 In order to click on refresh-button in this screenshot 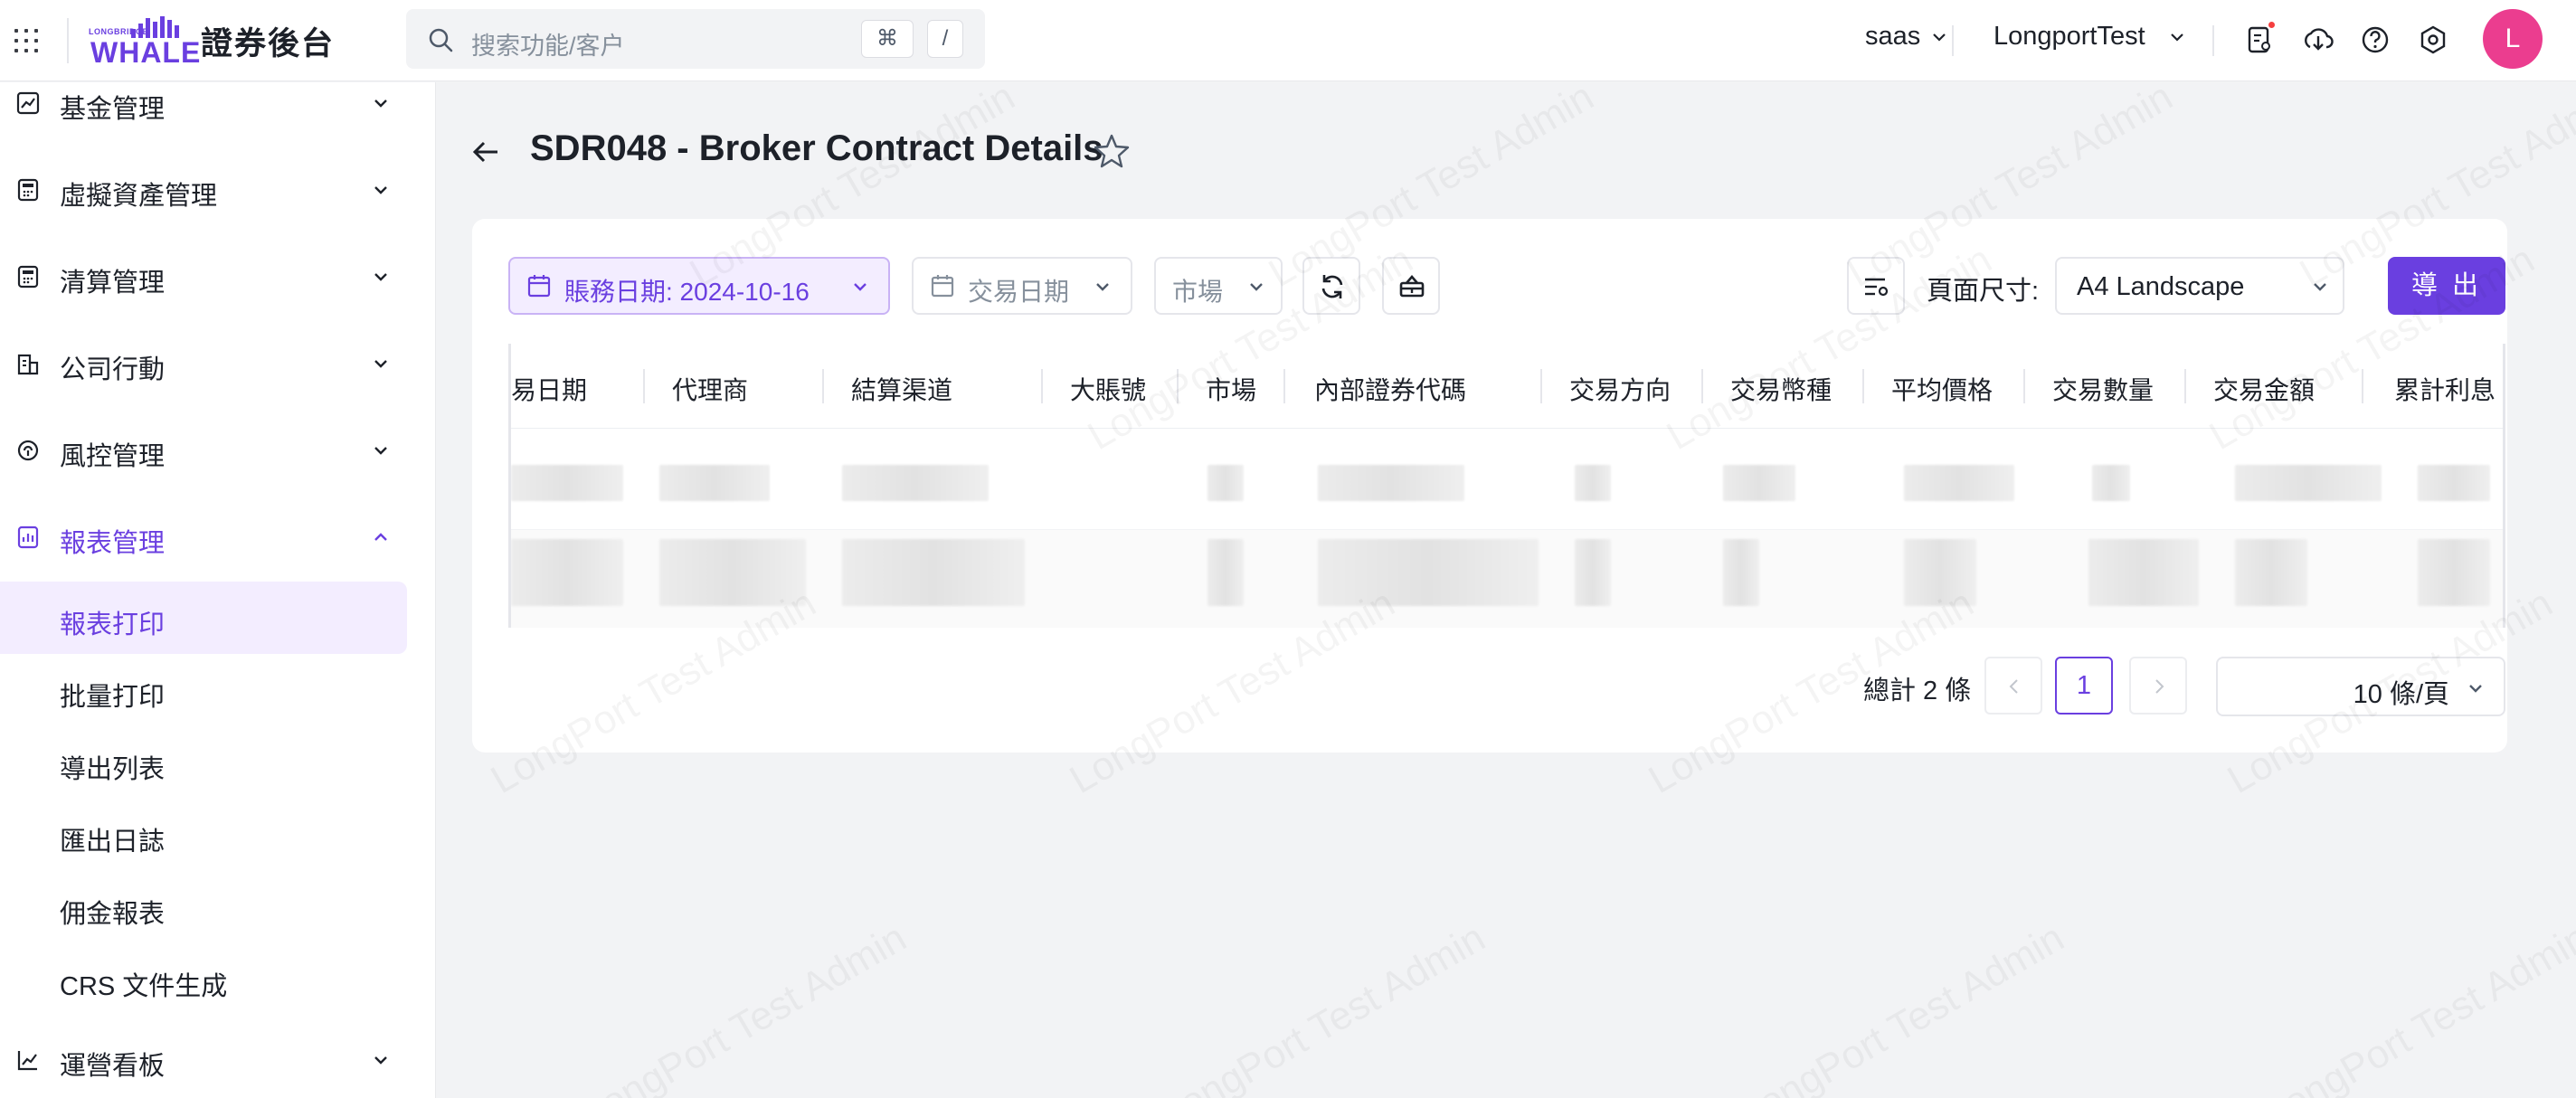, I will do `click(1331, 286)`.